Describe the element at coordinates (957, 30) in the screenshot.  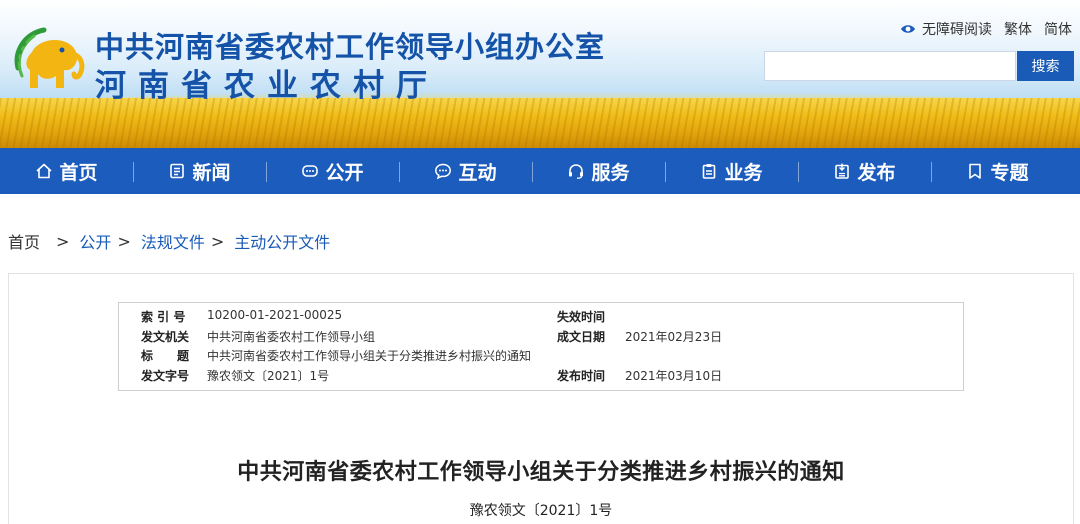
I see `accessibility-label: 无障碍阅读` at that location.